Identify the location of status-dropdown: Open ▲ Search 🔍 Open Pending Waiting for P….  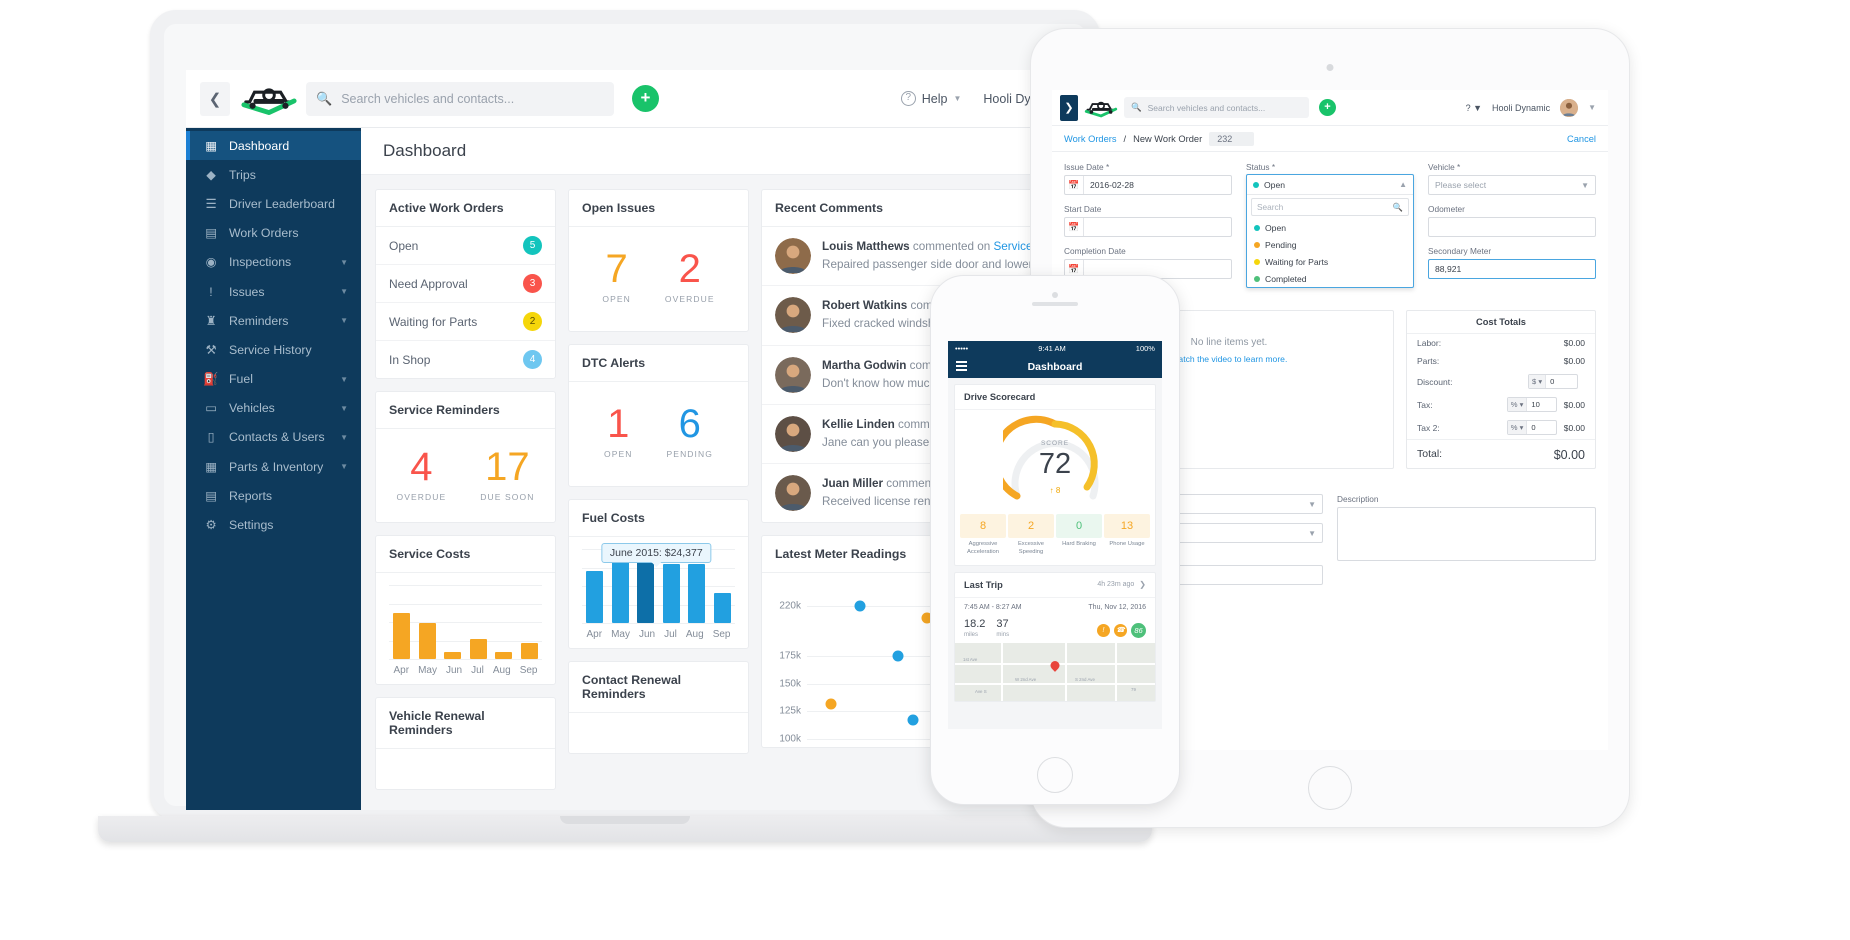
(1330, 231).